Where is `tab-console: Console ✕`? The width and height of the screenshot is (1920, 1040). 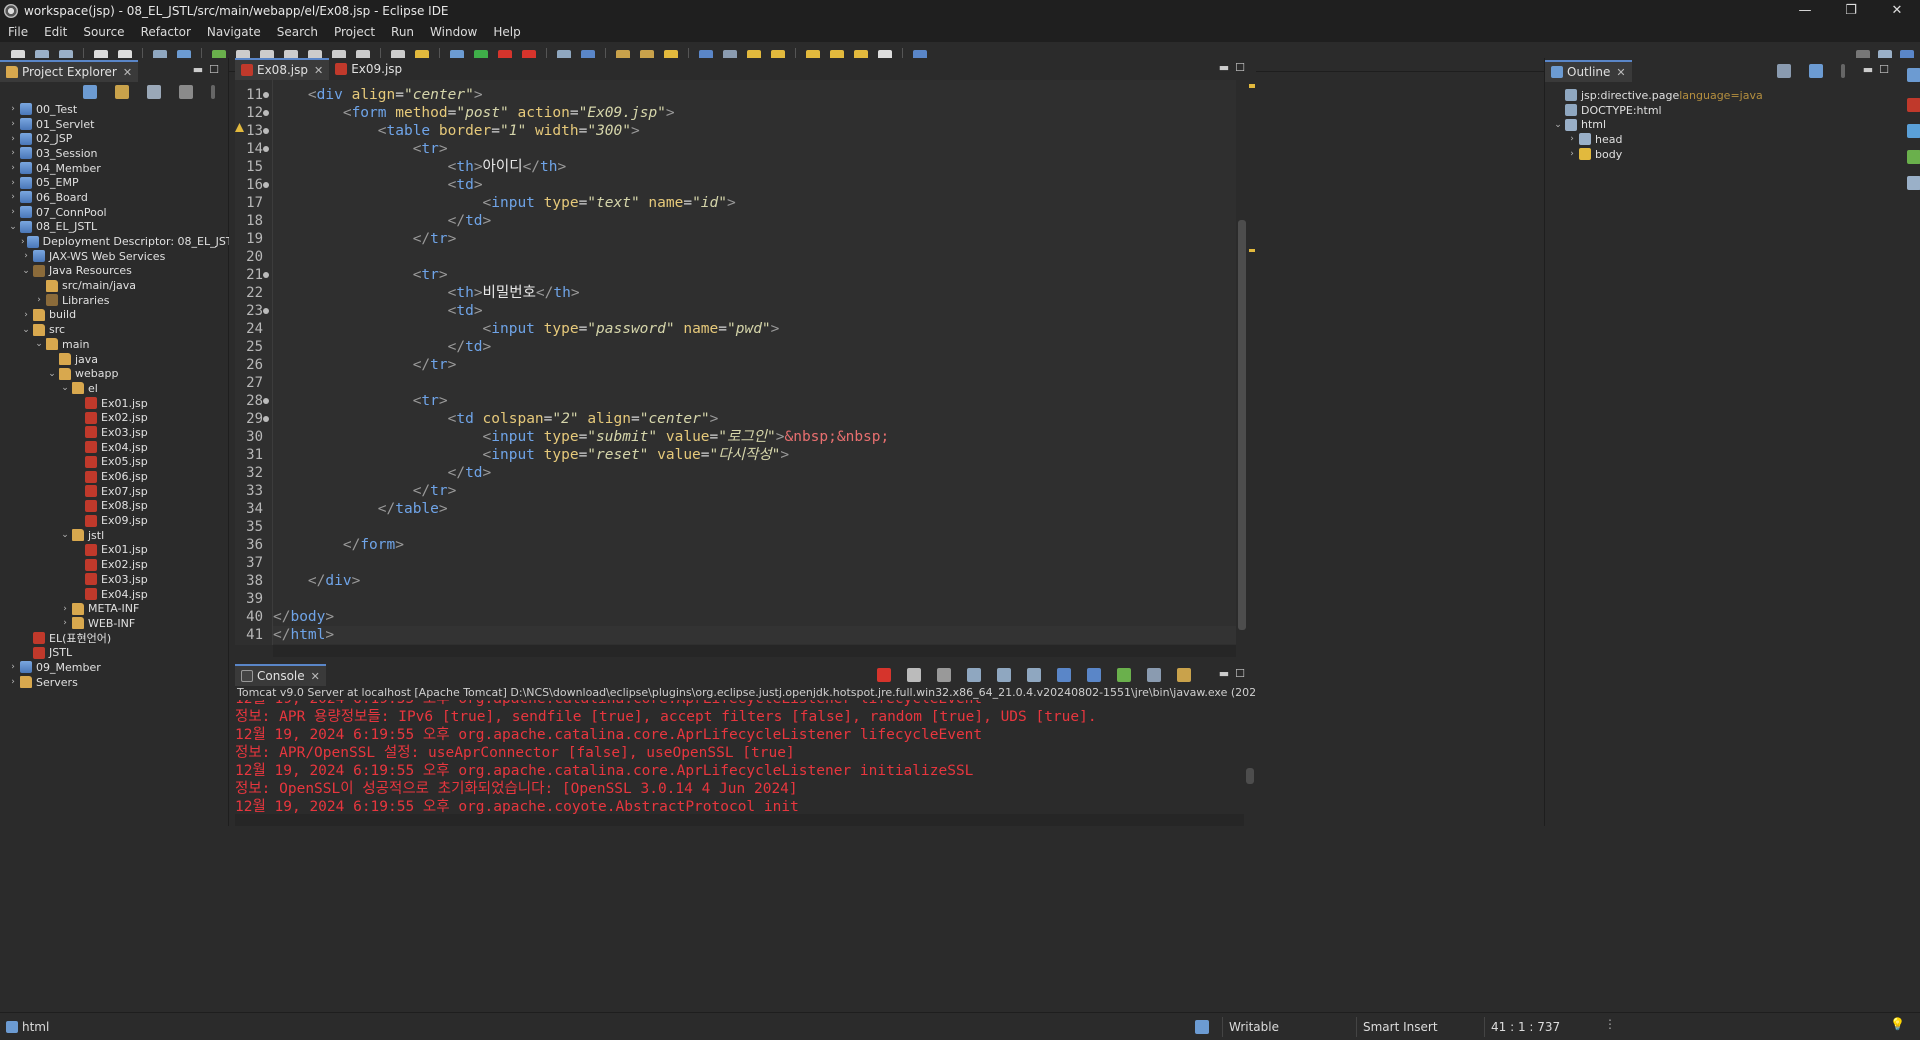
tab-console: Console ✕ is located at coordinates (280, 675).